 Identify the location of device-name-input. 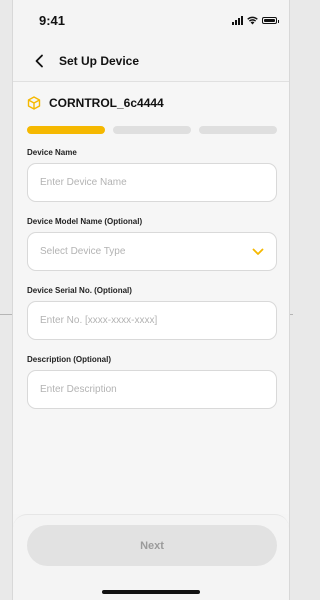
(152, 182).